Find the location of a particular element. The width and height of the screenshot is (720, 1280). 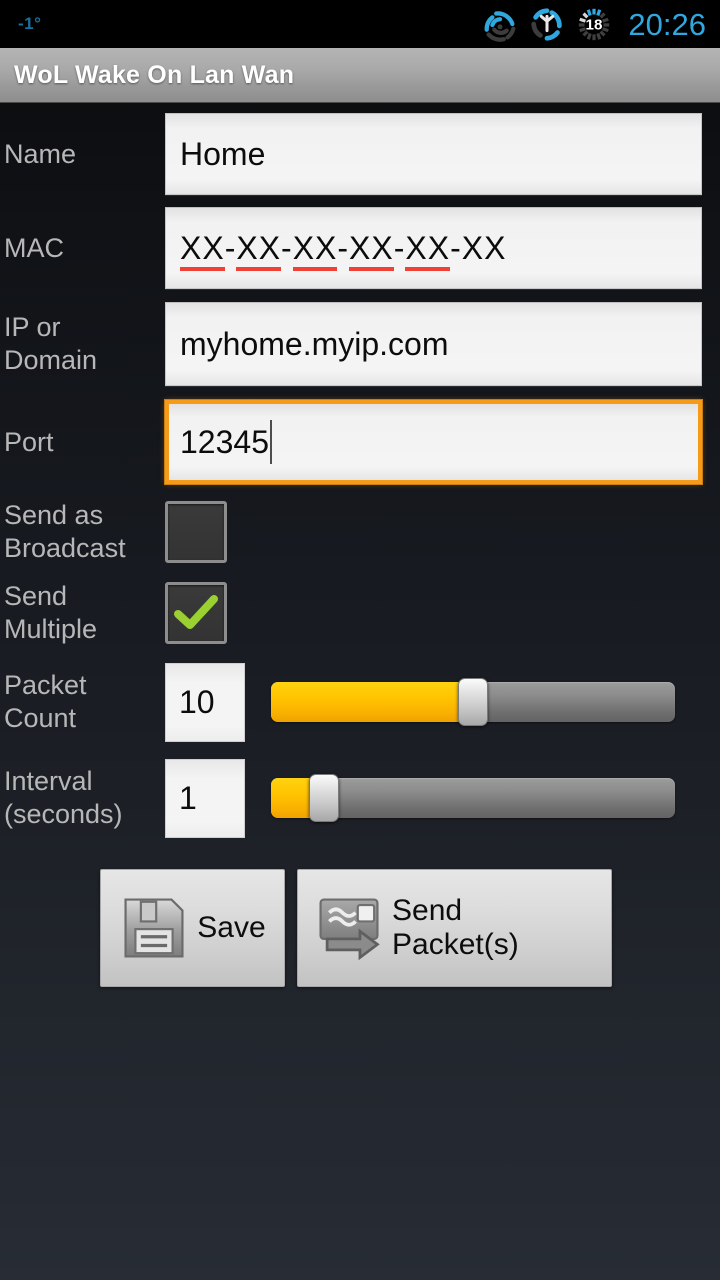

status-icons: 18 20:26 is located at coordinates (593, 24).